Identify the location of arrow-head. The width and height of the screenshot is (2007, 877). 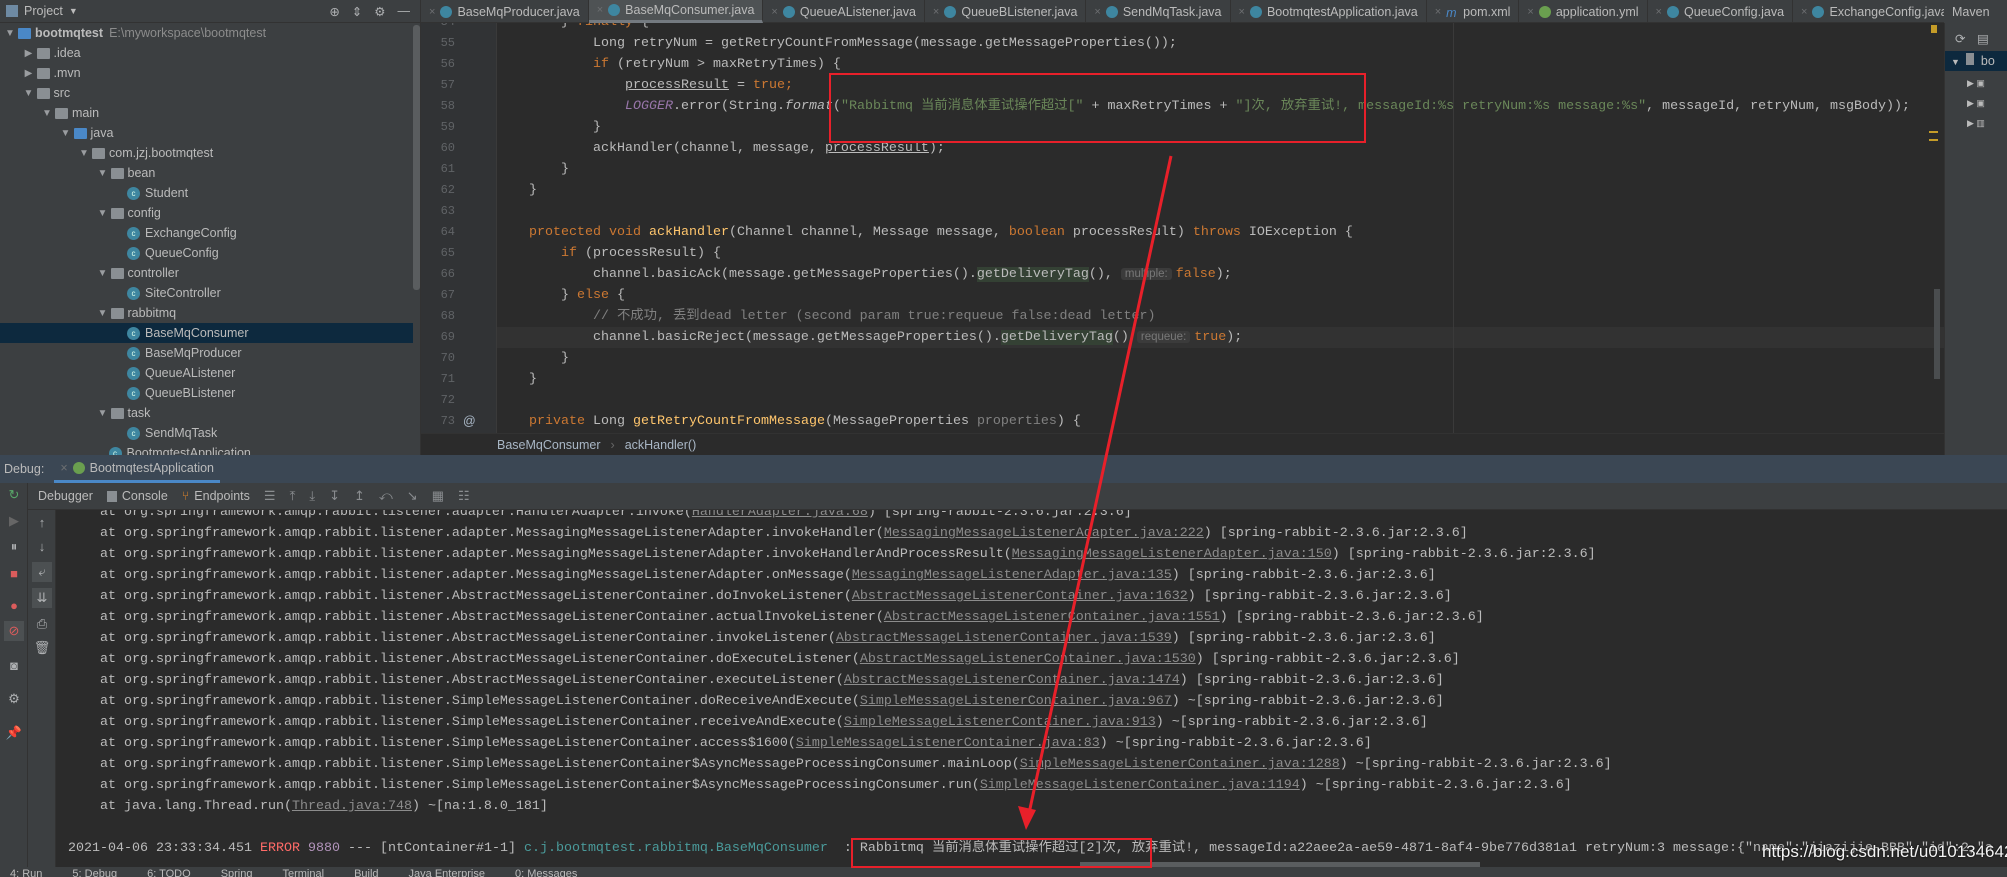
(1027, 818).